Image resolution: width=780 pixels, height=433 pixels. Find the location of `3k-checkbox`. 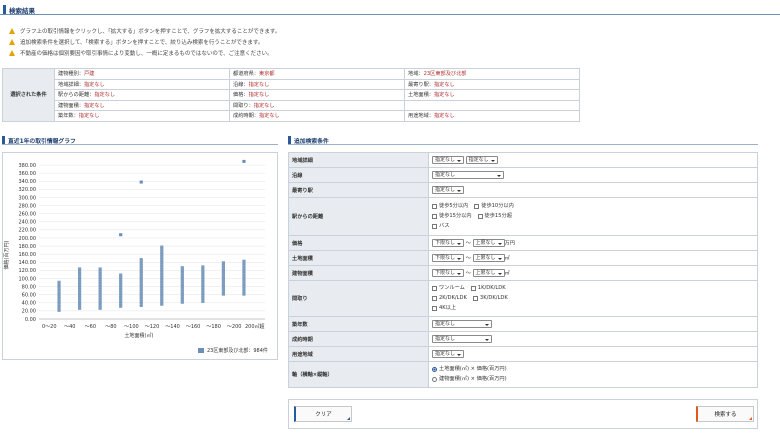

3k-checkbox is located at coordinates (475, 298).